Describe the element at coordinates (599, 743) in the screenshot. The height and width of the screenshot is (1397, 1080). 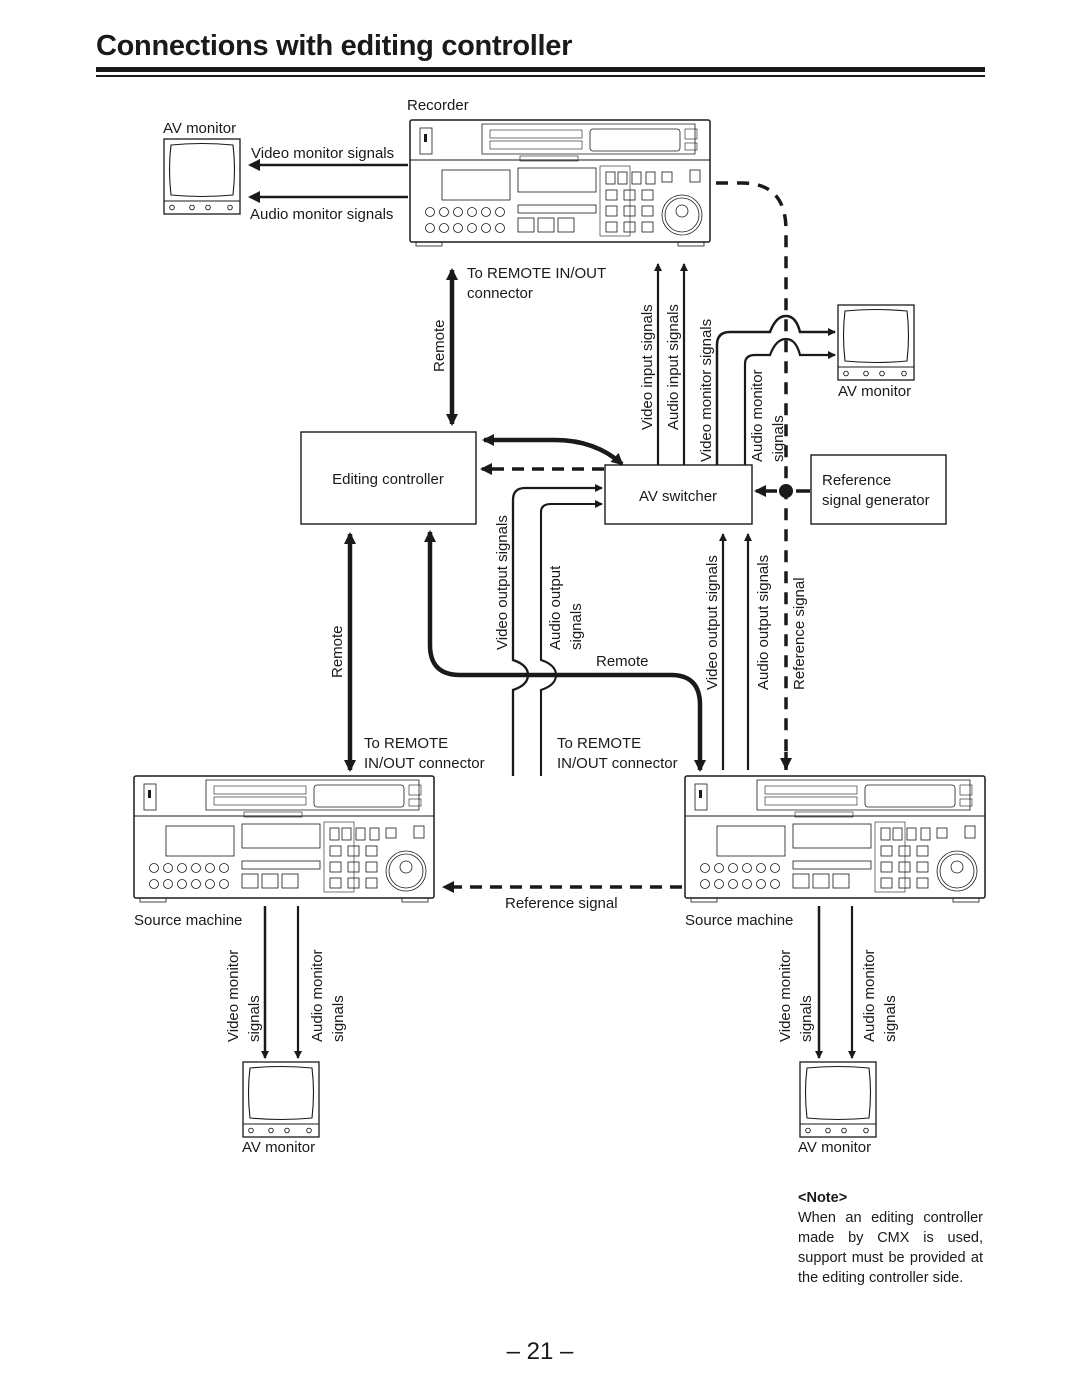
I see `right-connector-label-line1: To REMOTE` at that location.